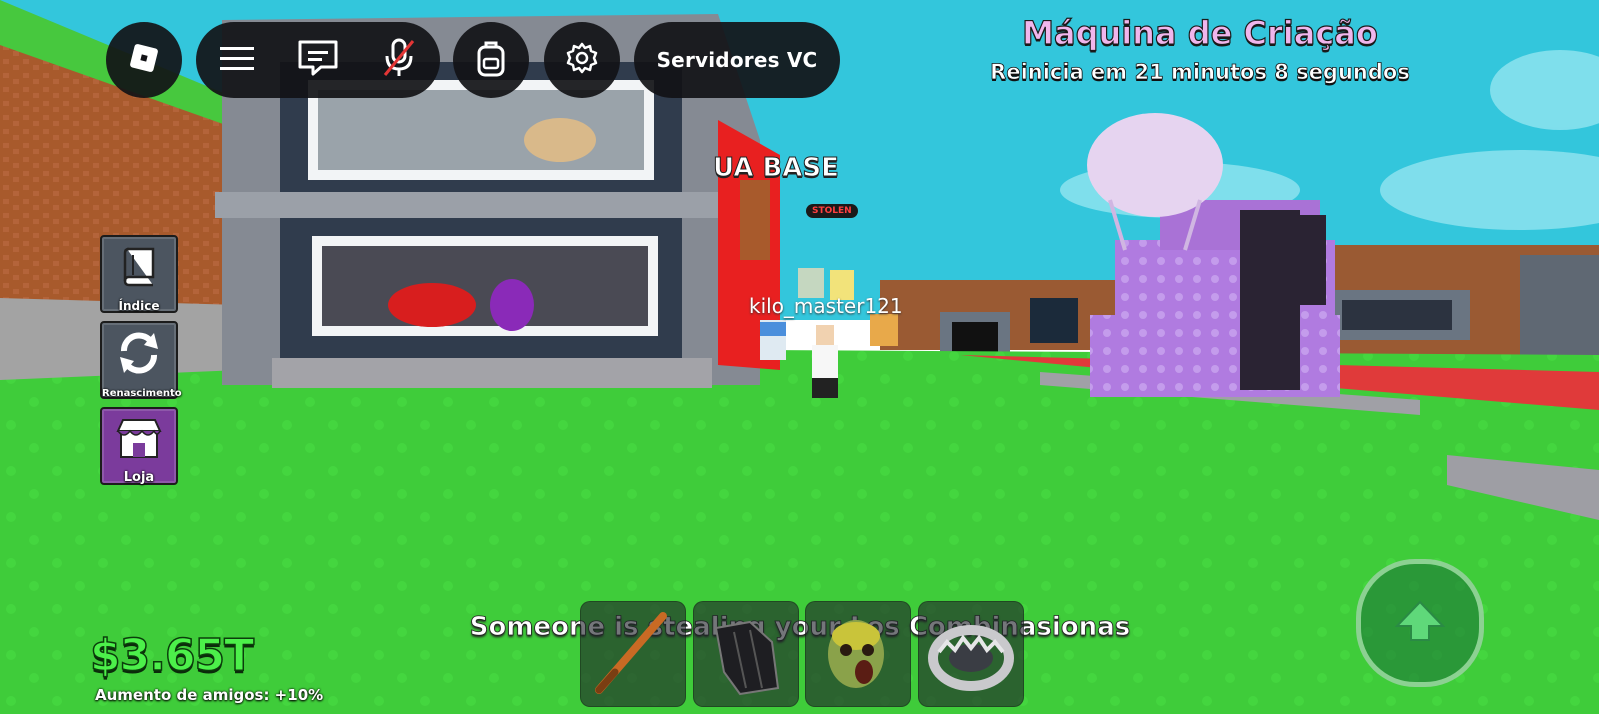 The width and height of the screenshot is (1599, 714). Describe the element at coordinates (139, 477) in the screenshot. I see `shop-label: Loja` at that location.